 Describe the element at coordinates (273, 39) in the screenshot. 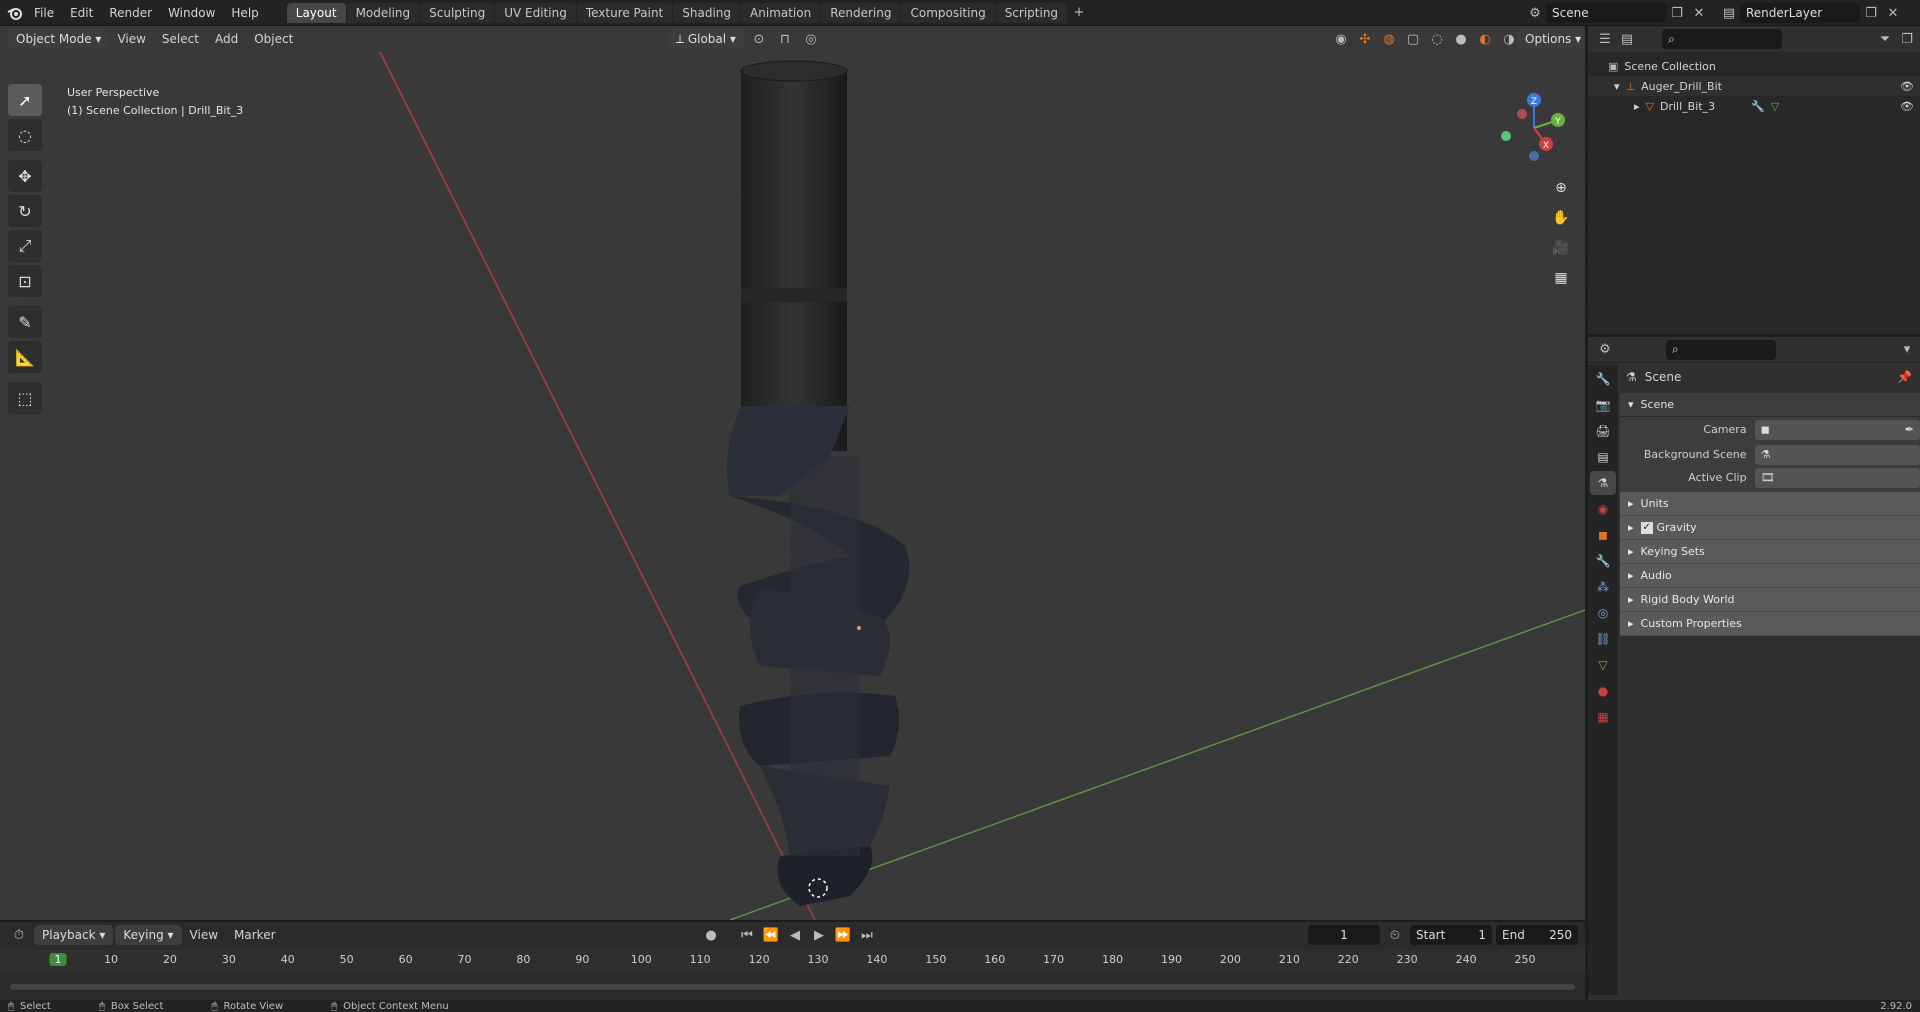

I see `viewport-menu-object: Object` at that location.